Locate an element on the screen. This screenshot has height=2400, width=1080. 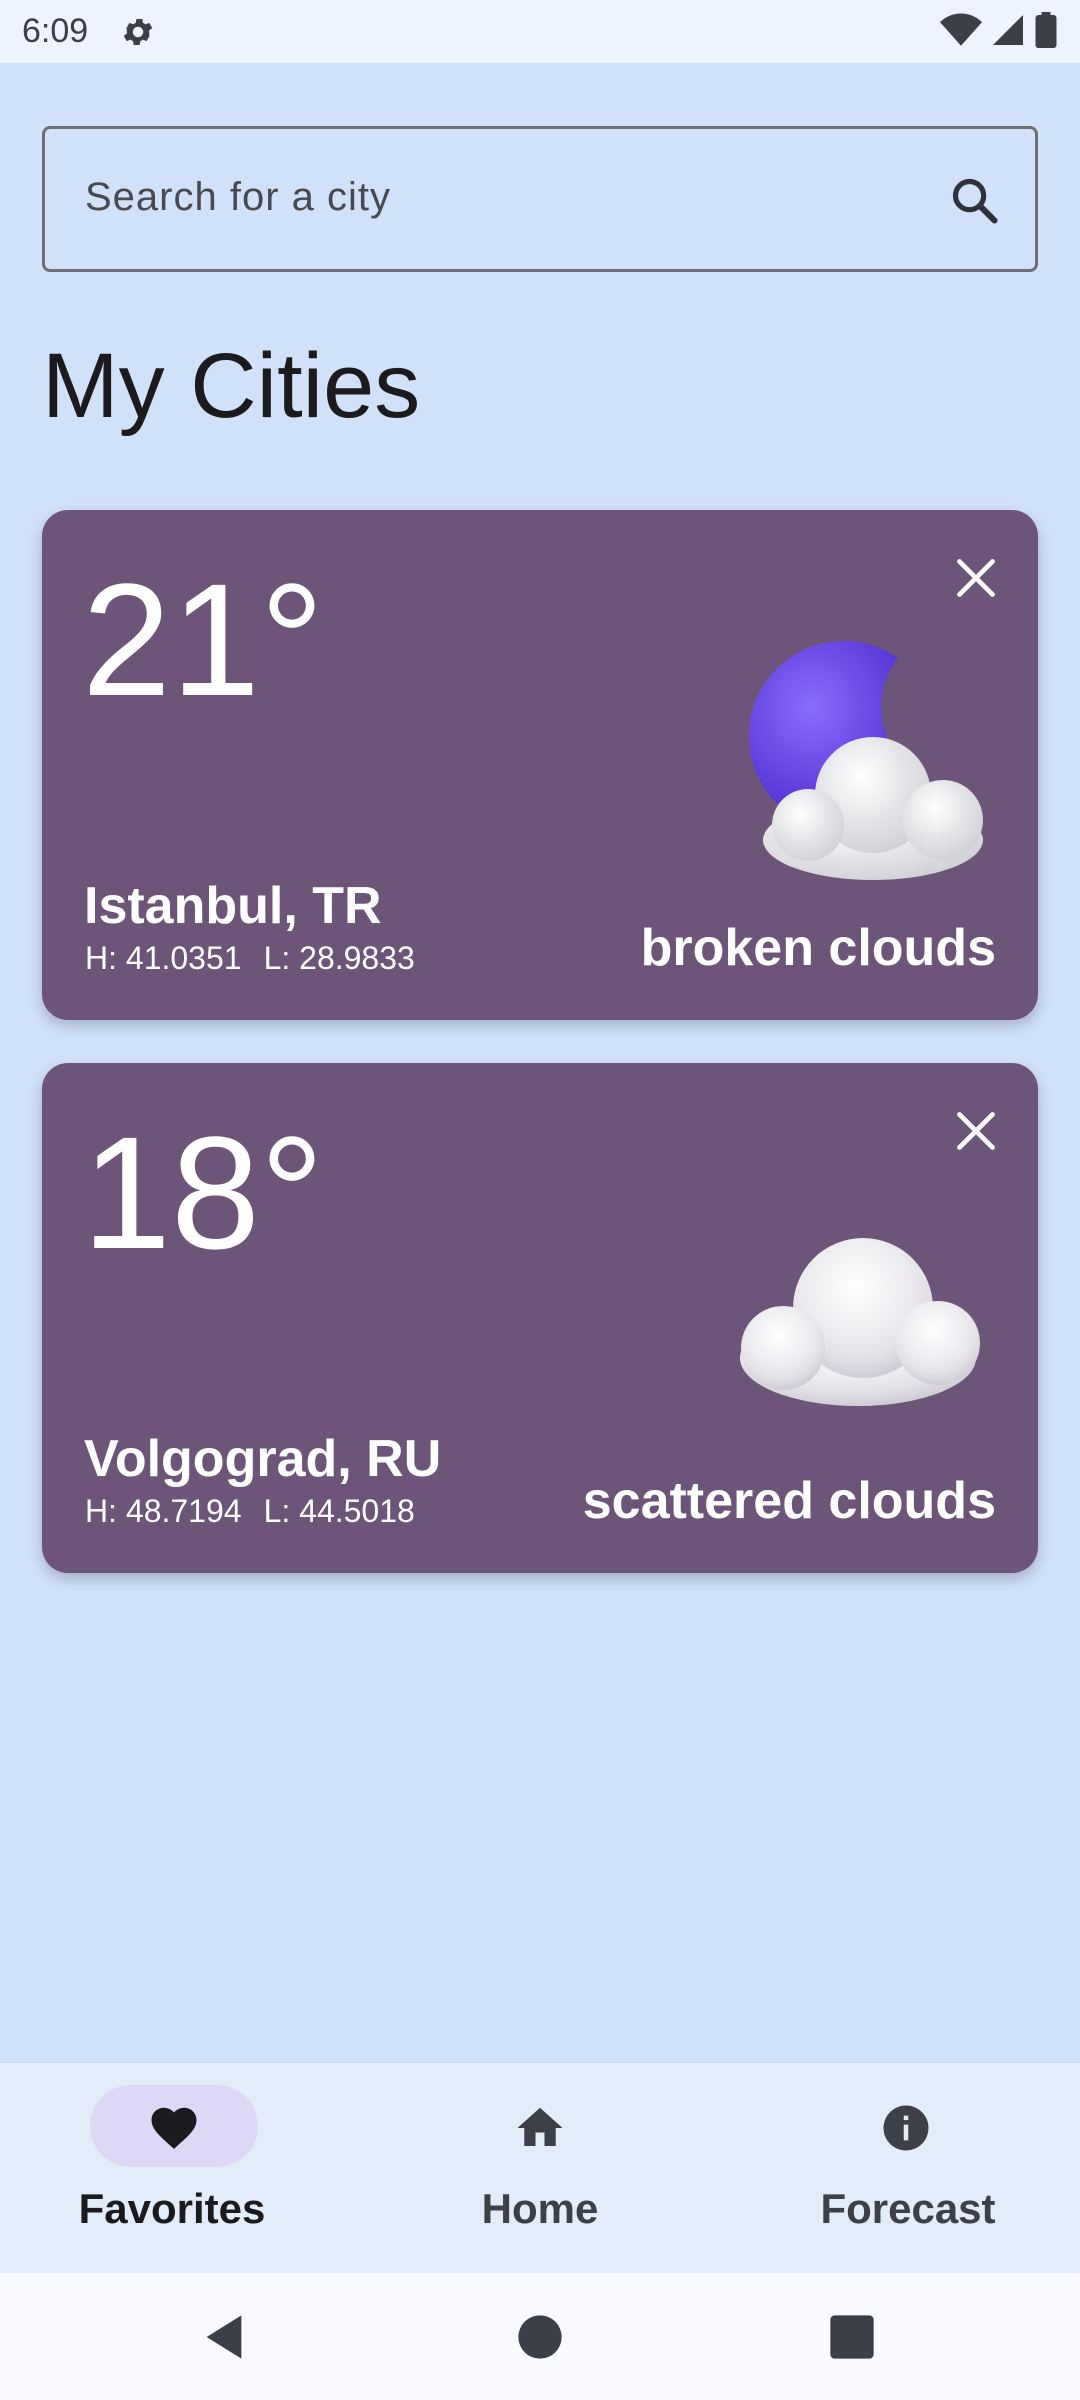
latitude: H: 48.7194 is located at coordinates (163, 1511).